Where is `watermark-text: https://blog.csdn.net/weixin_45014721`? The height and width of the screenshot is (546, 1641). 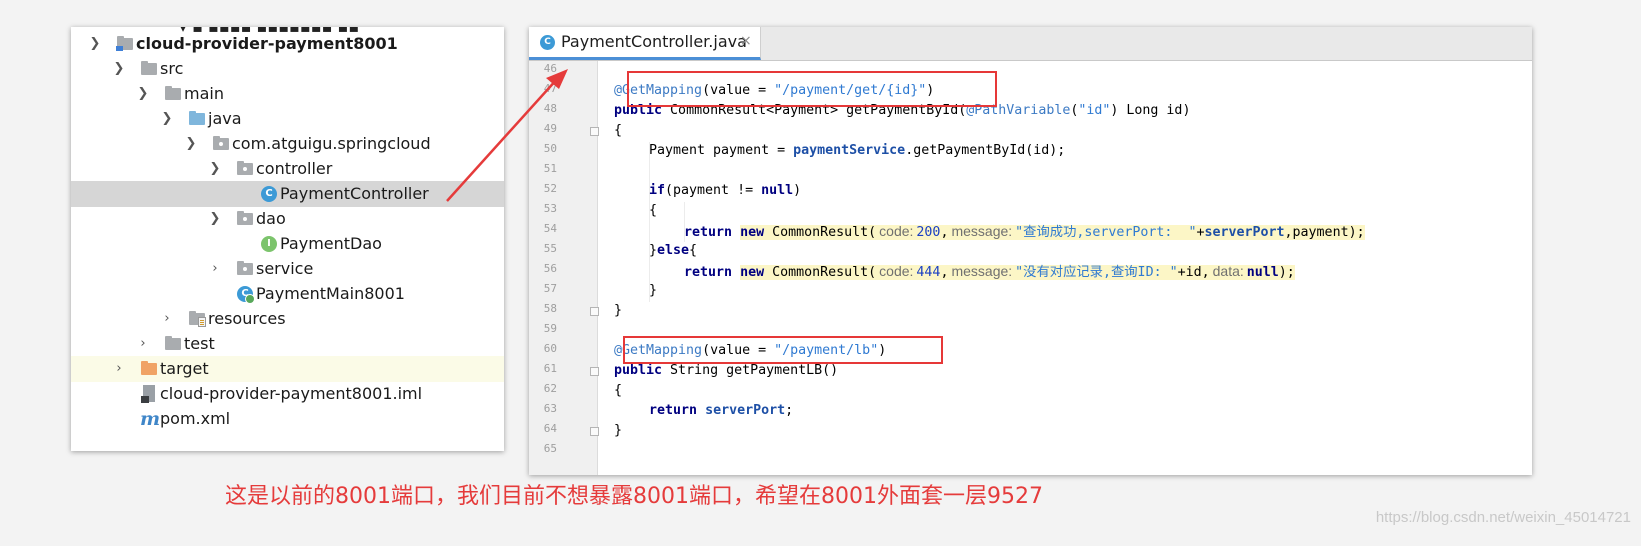
watermark-text: https://blog.csdn.net/weixin_45014721 is located at coordinates (1503, 517).